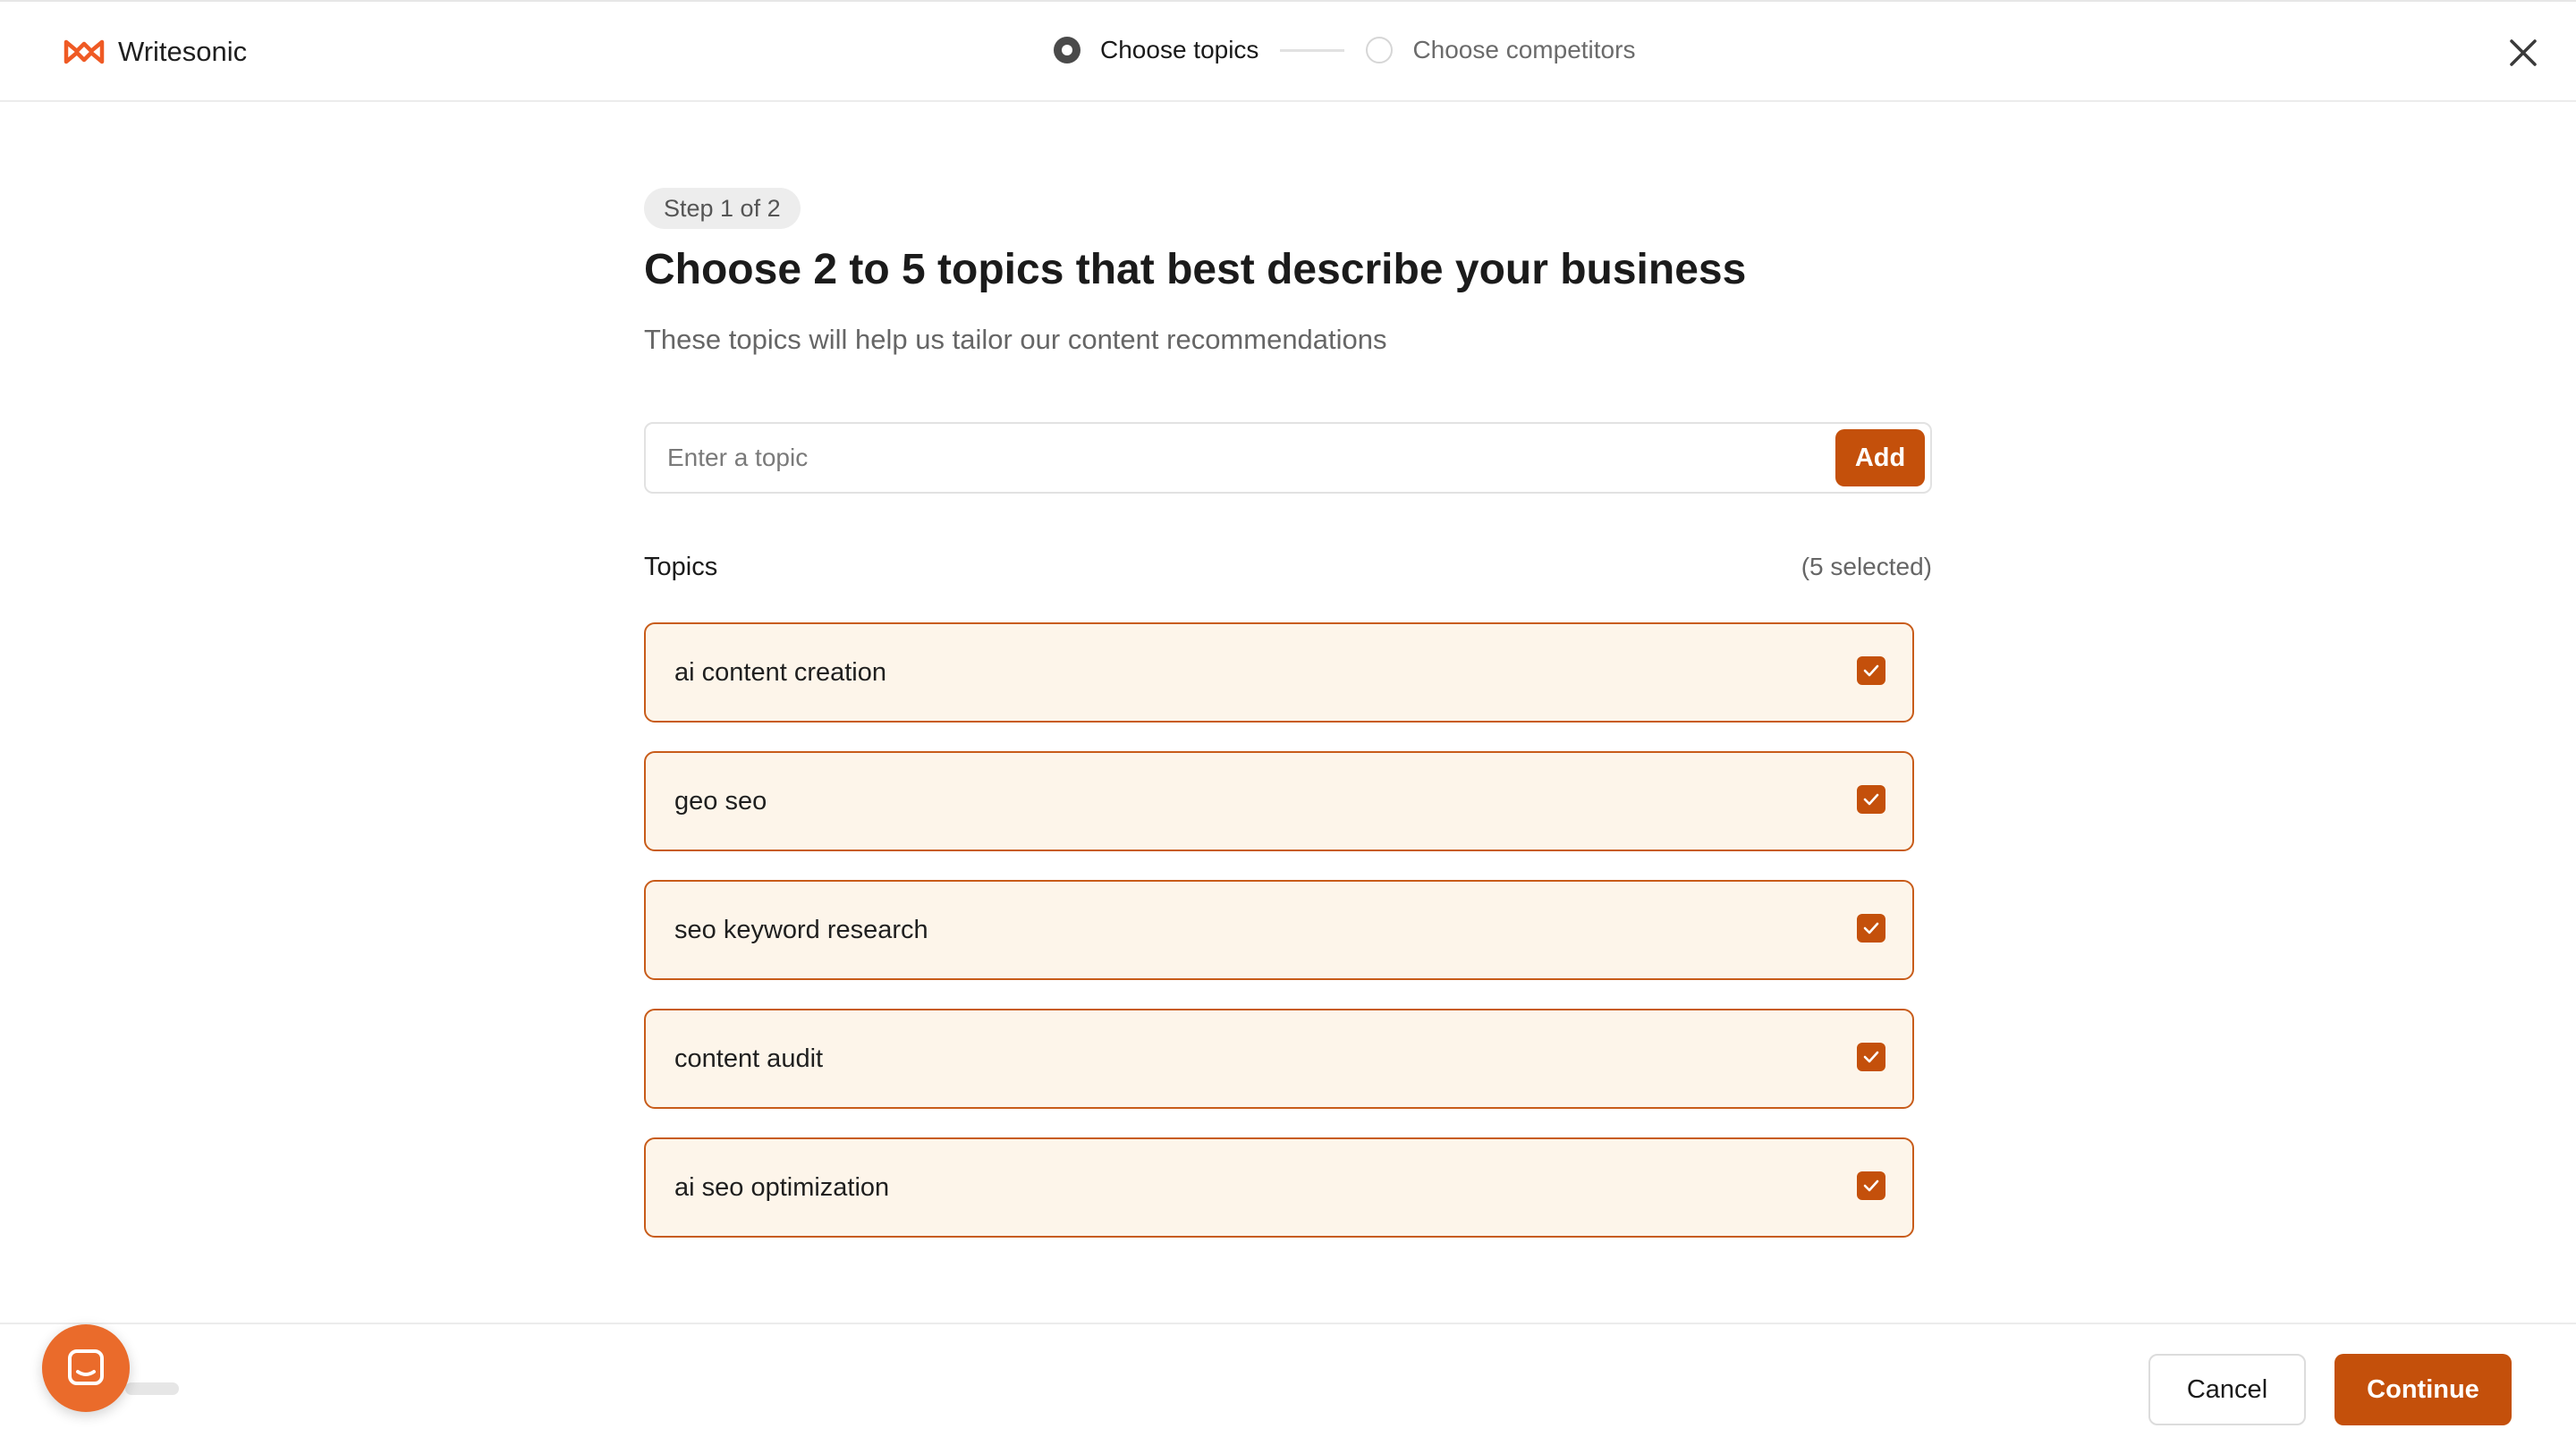  Describe the element at coordinates (1279, 1187) in the screenshot. I see `topic-item: ai seo optimization` at that location.